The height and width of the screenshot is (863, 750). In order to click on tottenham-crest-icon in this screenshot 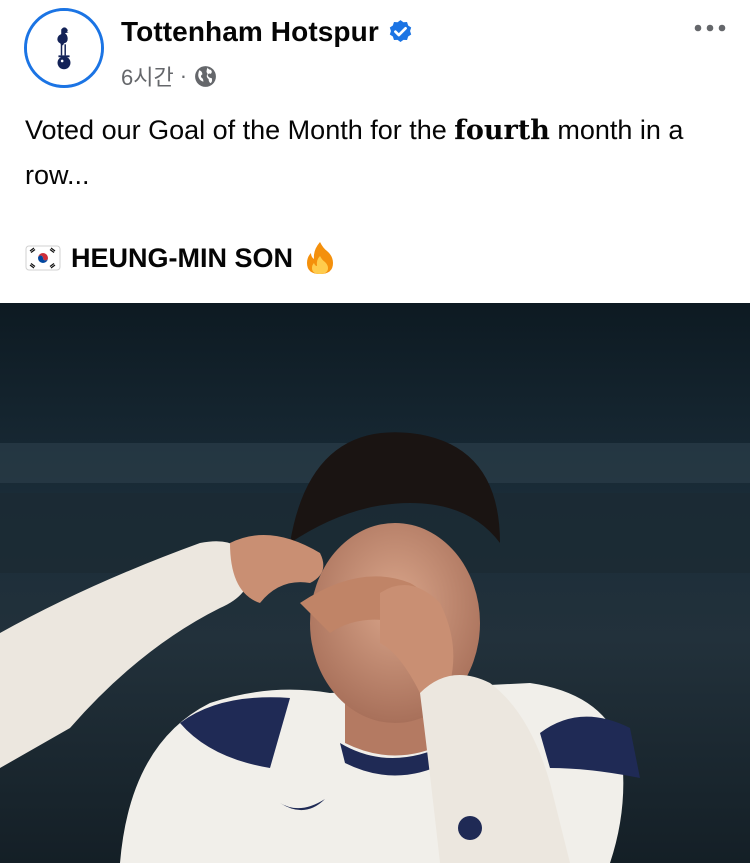, I will do `click(64, 48)`.